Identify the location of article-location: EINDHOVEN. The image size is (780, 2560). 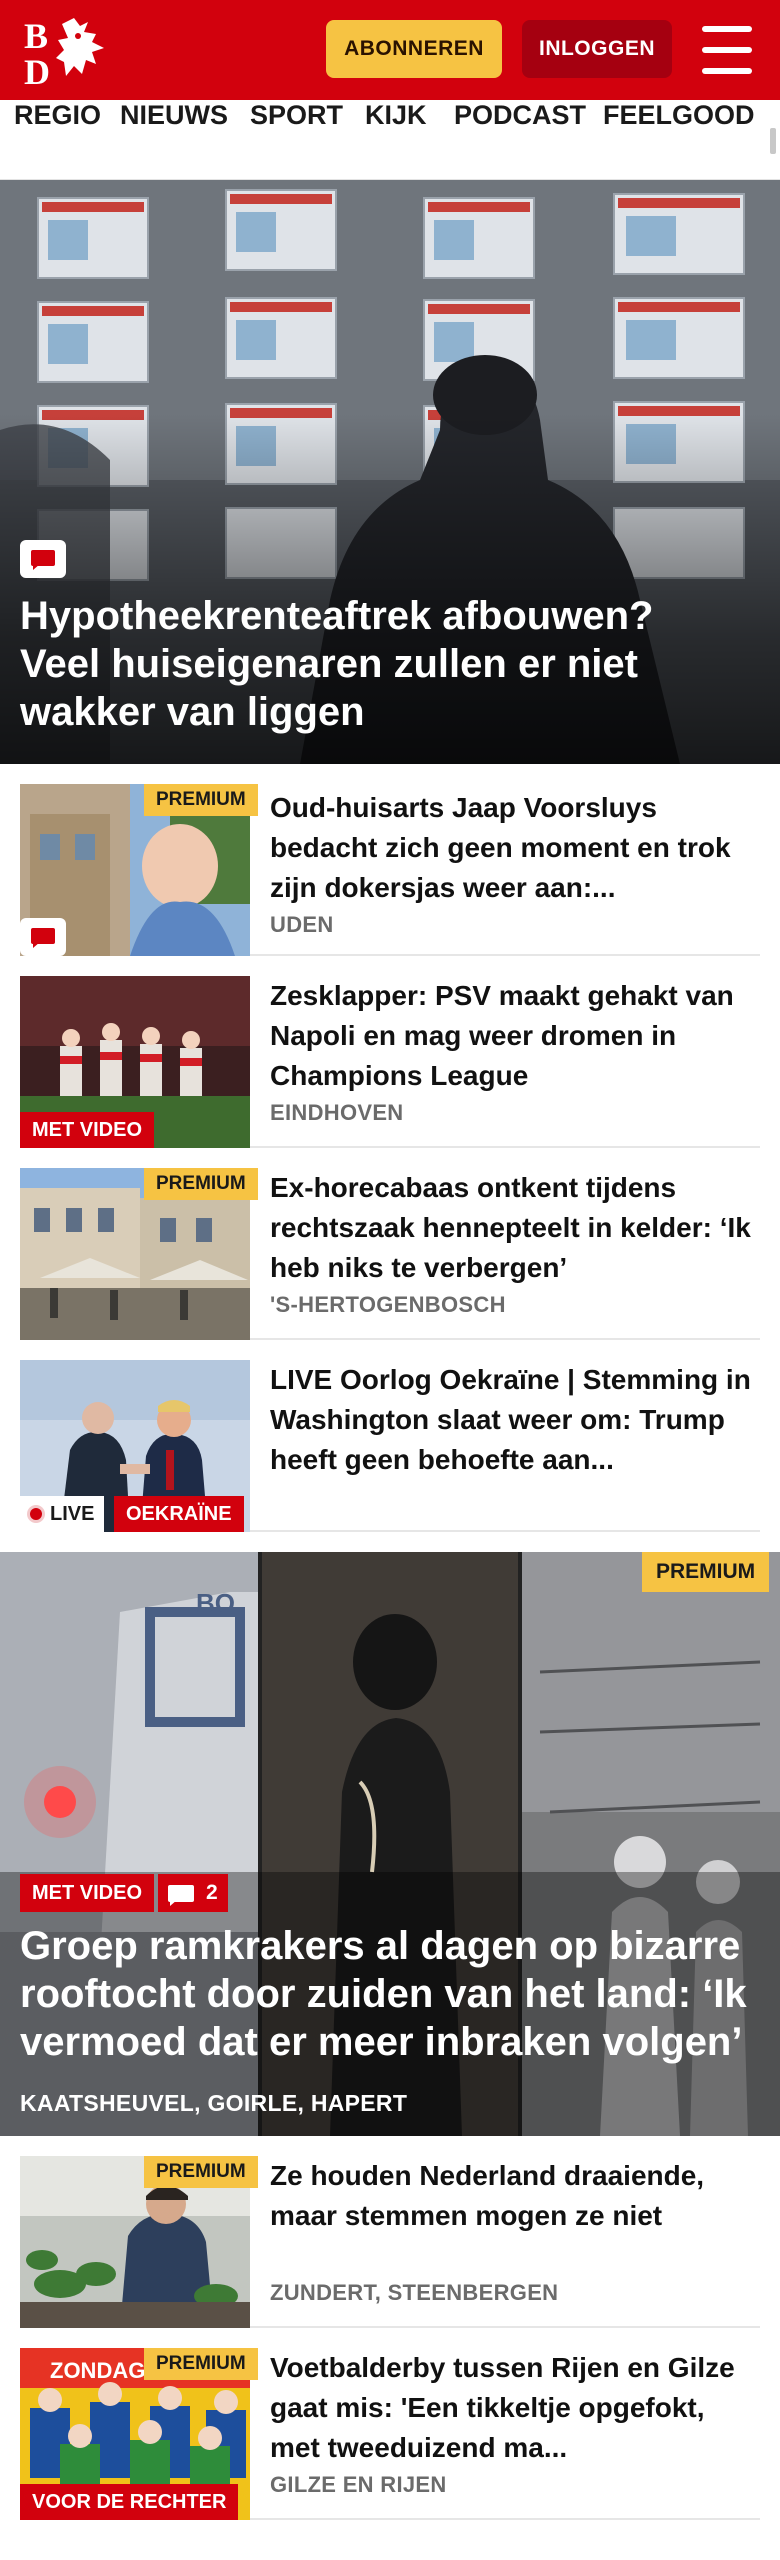
(337, 1112).